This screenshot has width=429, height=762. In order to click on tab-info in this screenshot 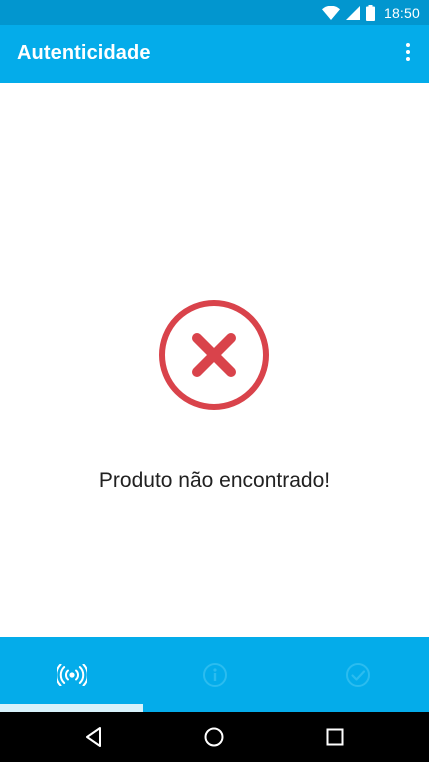, I will do `click(214, 674)`.